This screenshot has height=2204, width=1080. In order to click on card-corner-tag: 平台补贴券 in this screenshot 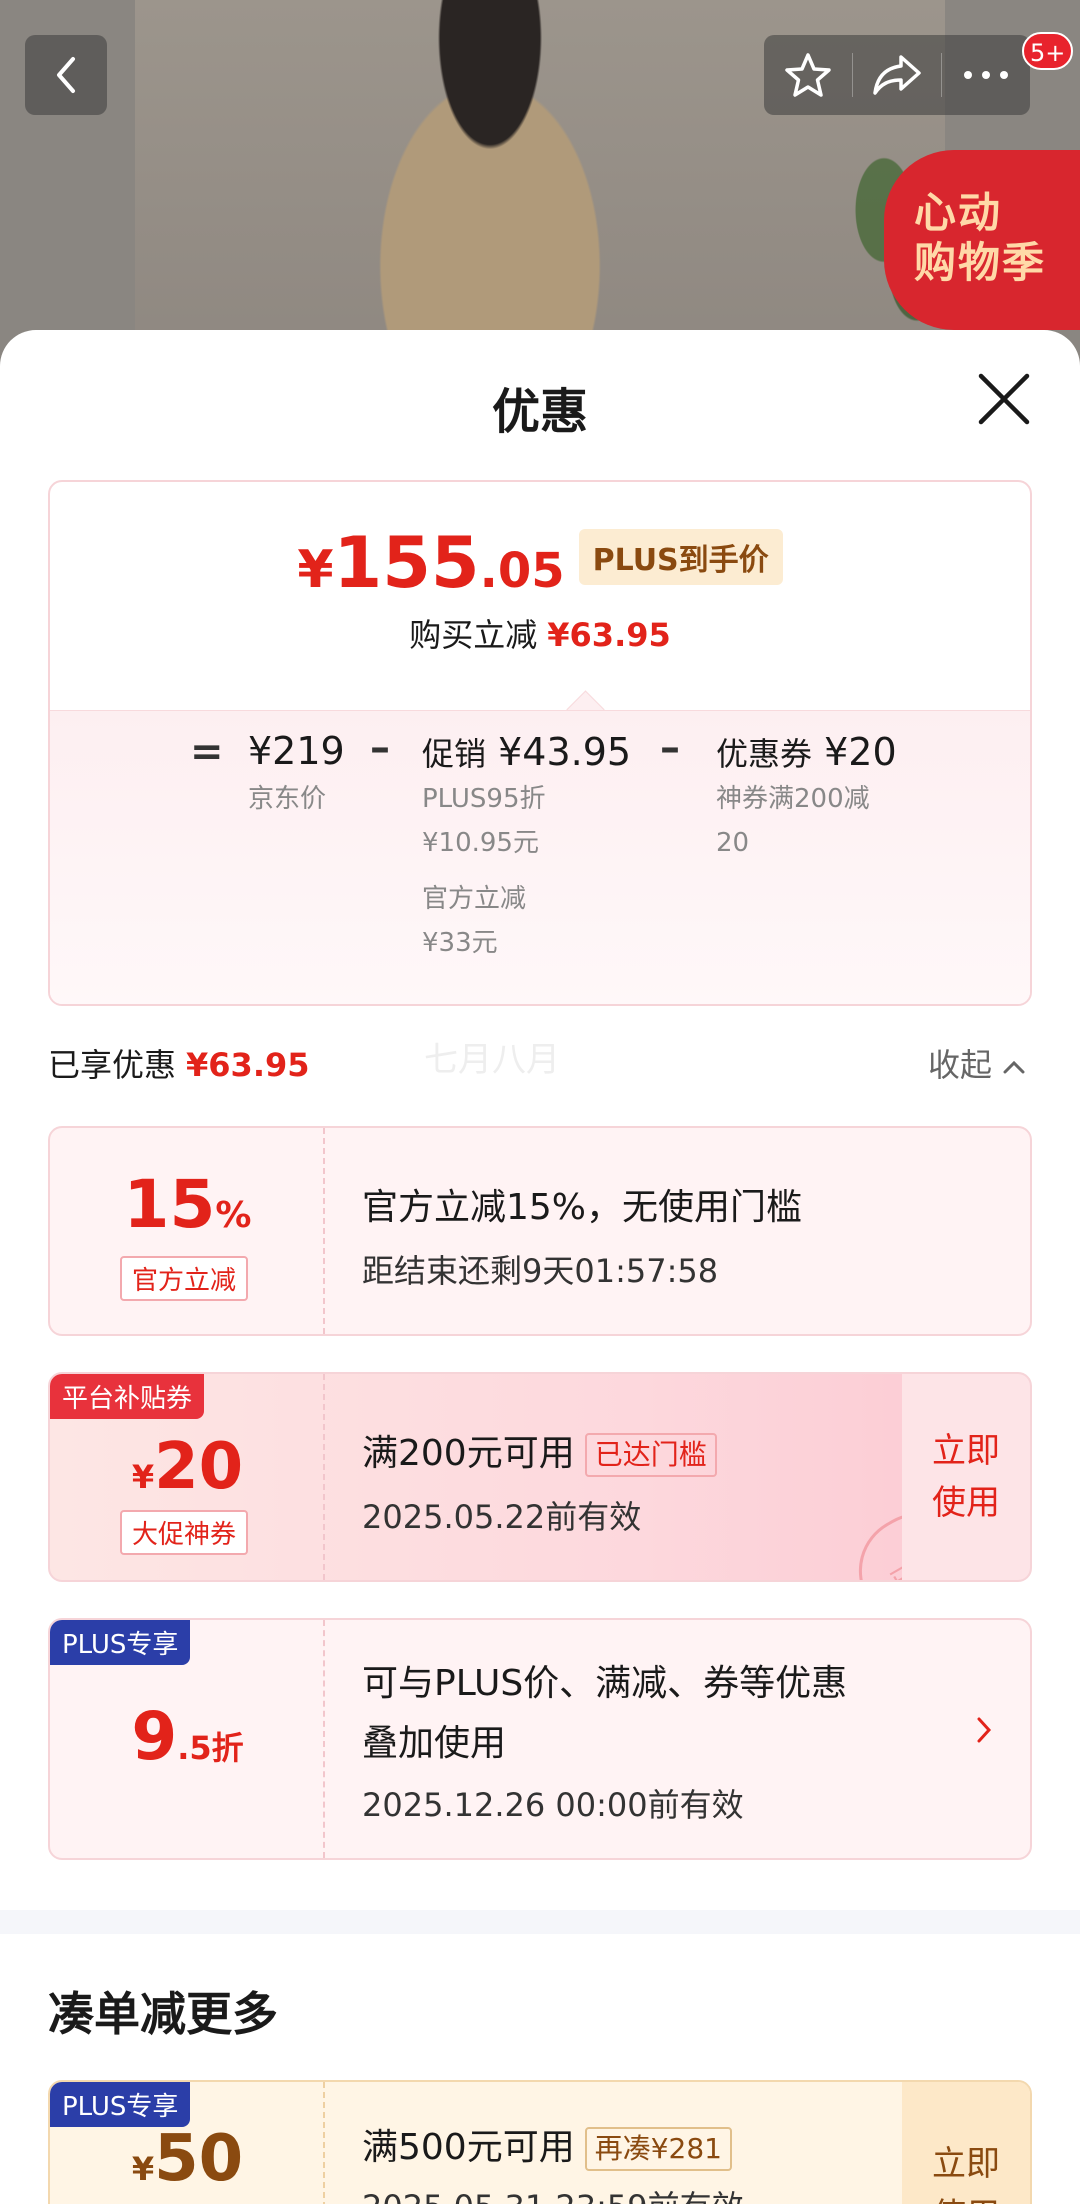, I will do `click(127, 1396)`.